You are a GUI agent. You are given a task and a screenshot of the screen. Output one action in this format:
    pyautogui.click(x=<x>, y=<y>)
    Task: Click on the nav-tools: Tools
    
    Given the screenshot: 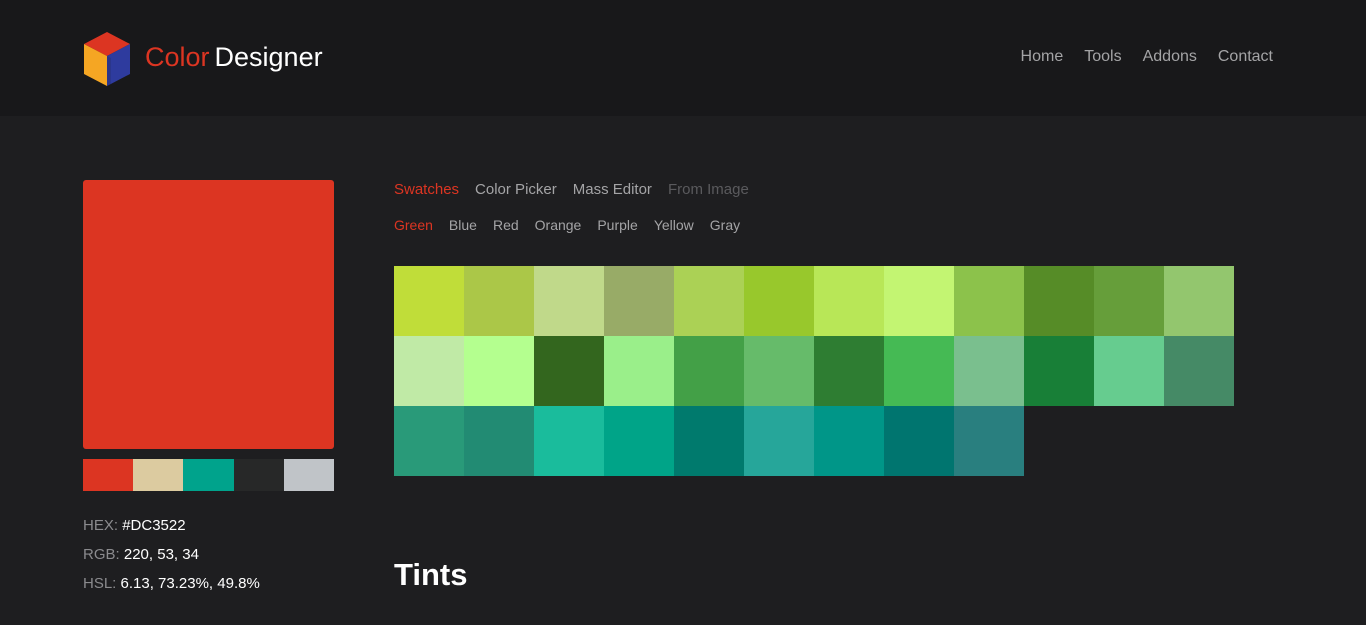 What is the action you would take?
    pyautogui.click(x=1102, y=57)
    